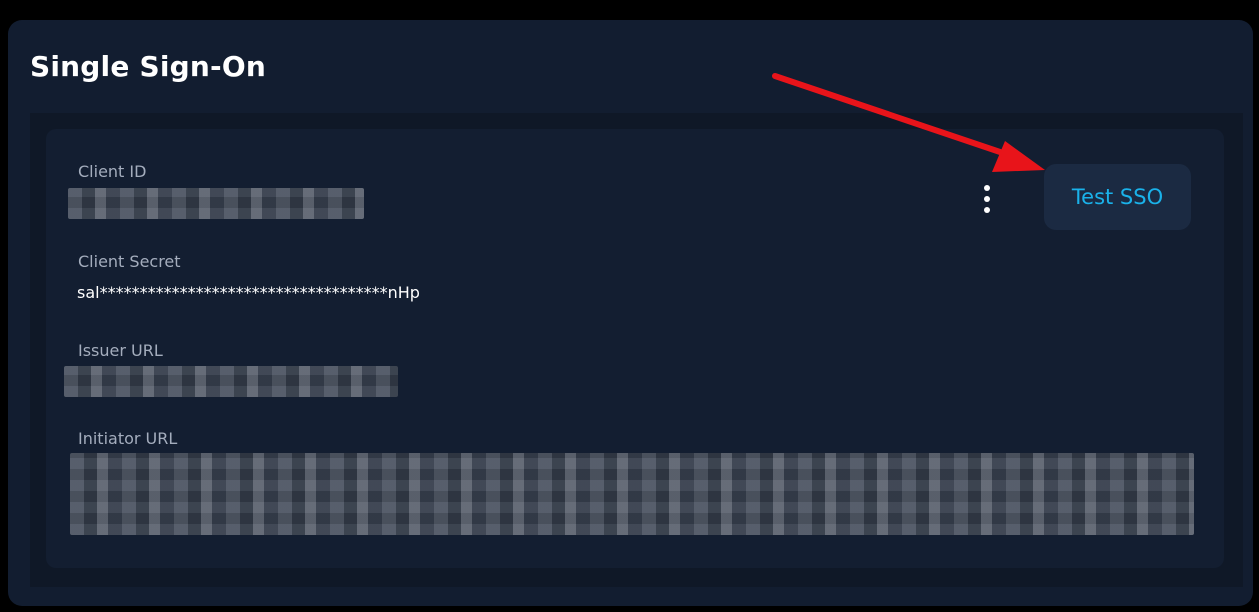  I want to click on client-id-value-redacted, so click(216, 203).